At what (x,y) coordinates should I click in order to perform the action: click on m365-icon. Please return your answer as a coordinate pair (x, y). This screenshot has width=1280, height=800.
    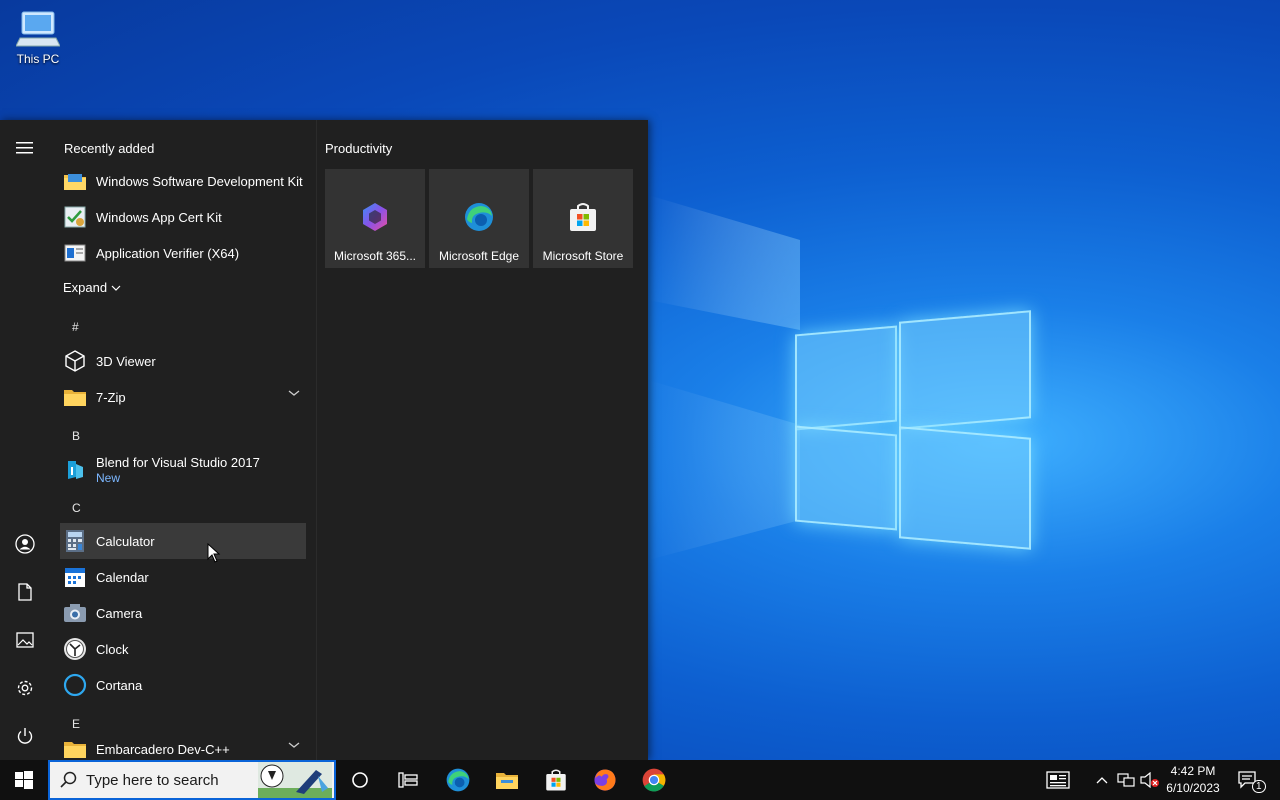
    Looking at the image, I should click on (375, 217).